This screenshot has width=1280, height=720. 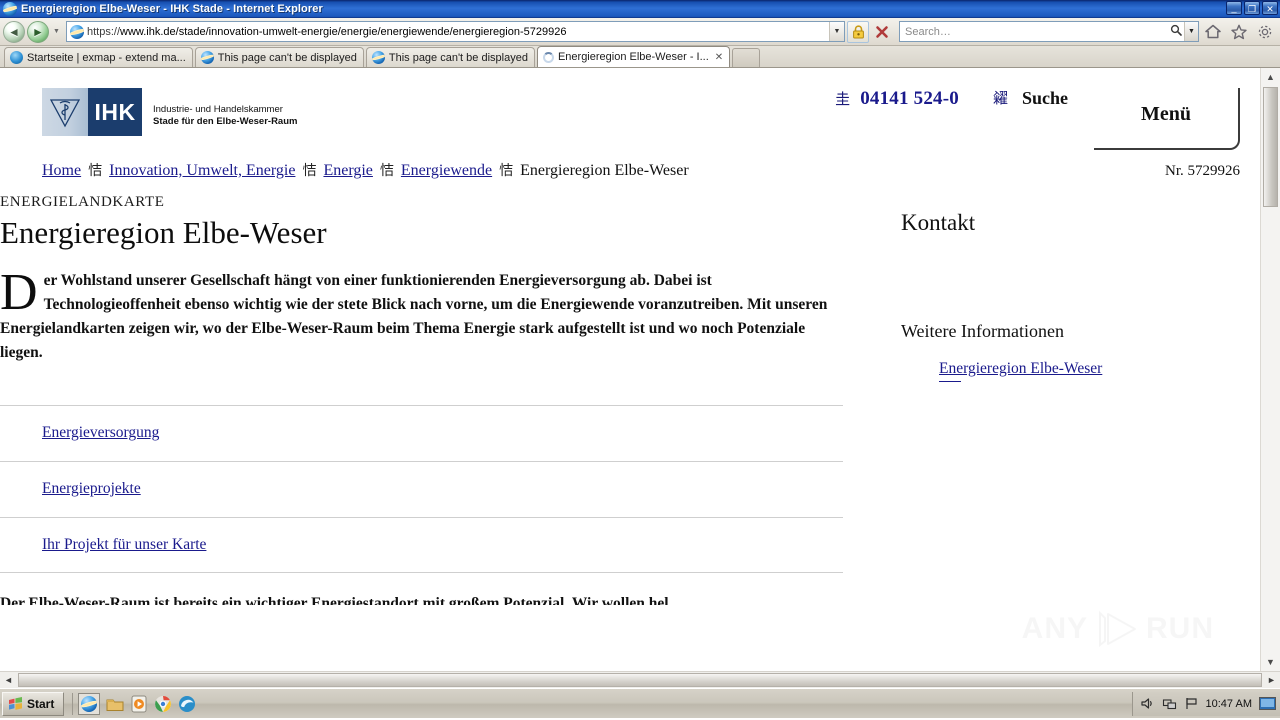 I want to click on search-dropdown-button: ▼, so click(x=1191, y=31).